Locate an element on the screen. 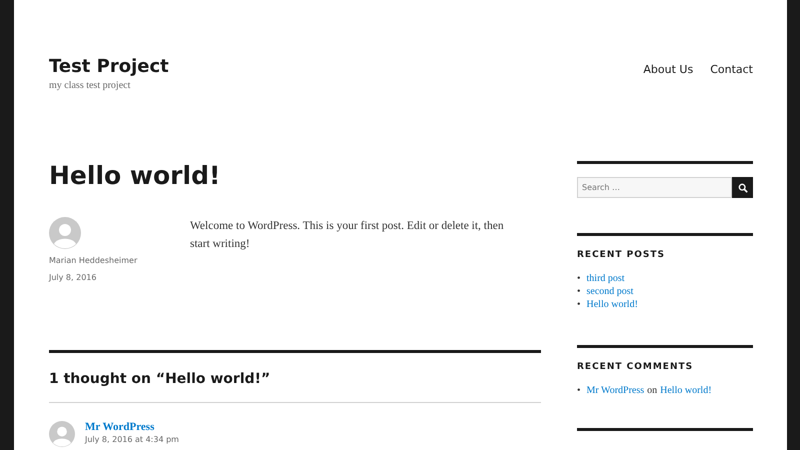 This screenshot has width=800, height=450. nav-link: Contact is located at coordinates (731, 70).